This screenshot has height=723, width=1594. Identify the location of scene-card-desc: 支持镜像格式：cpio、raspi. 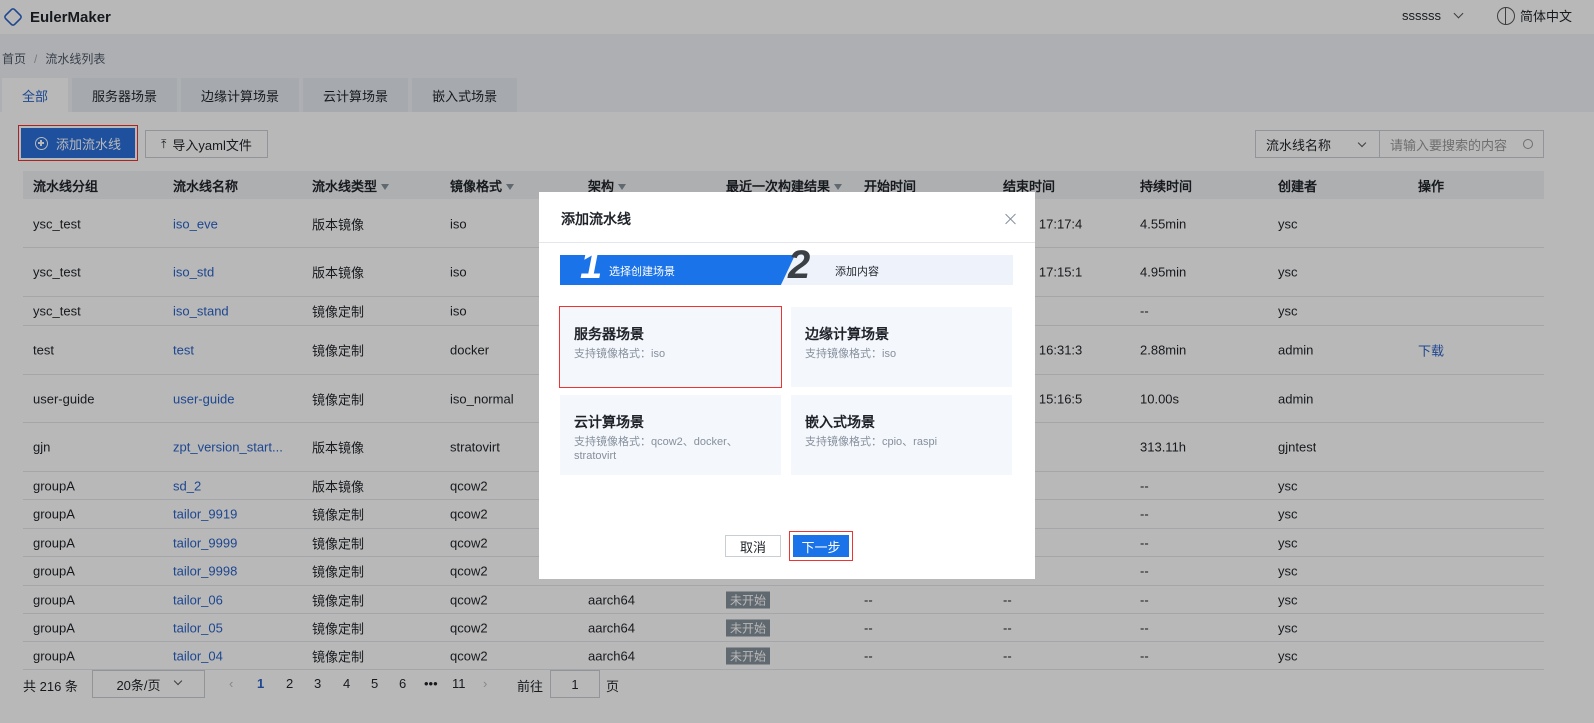
(871, 442).